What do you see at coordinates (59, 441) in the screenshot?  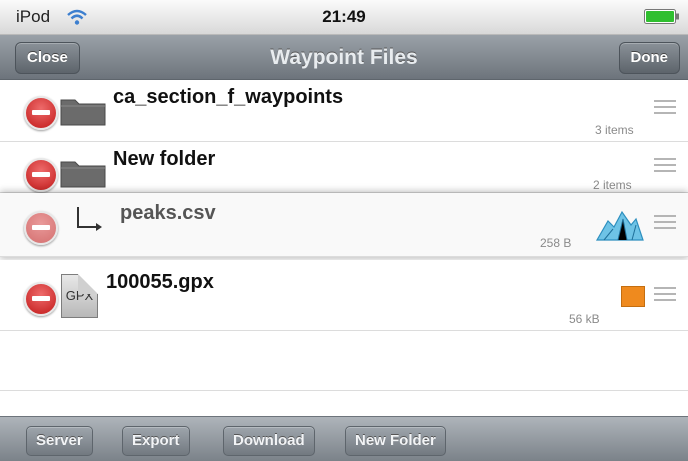 I see `server-button: Server` at bounding box center [59, 441].